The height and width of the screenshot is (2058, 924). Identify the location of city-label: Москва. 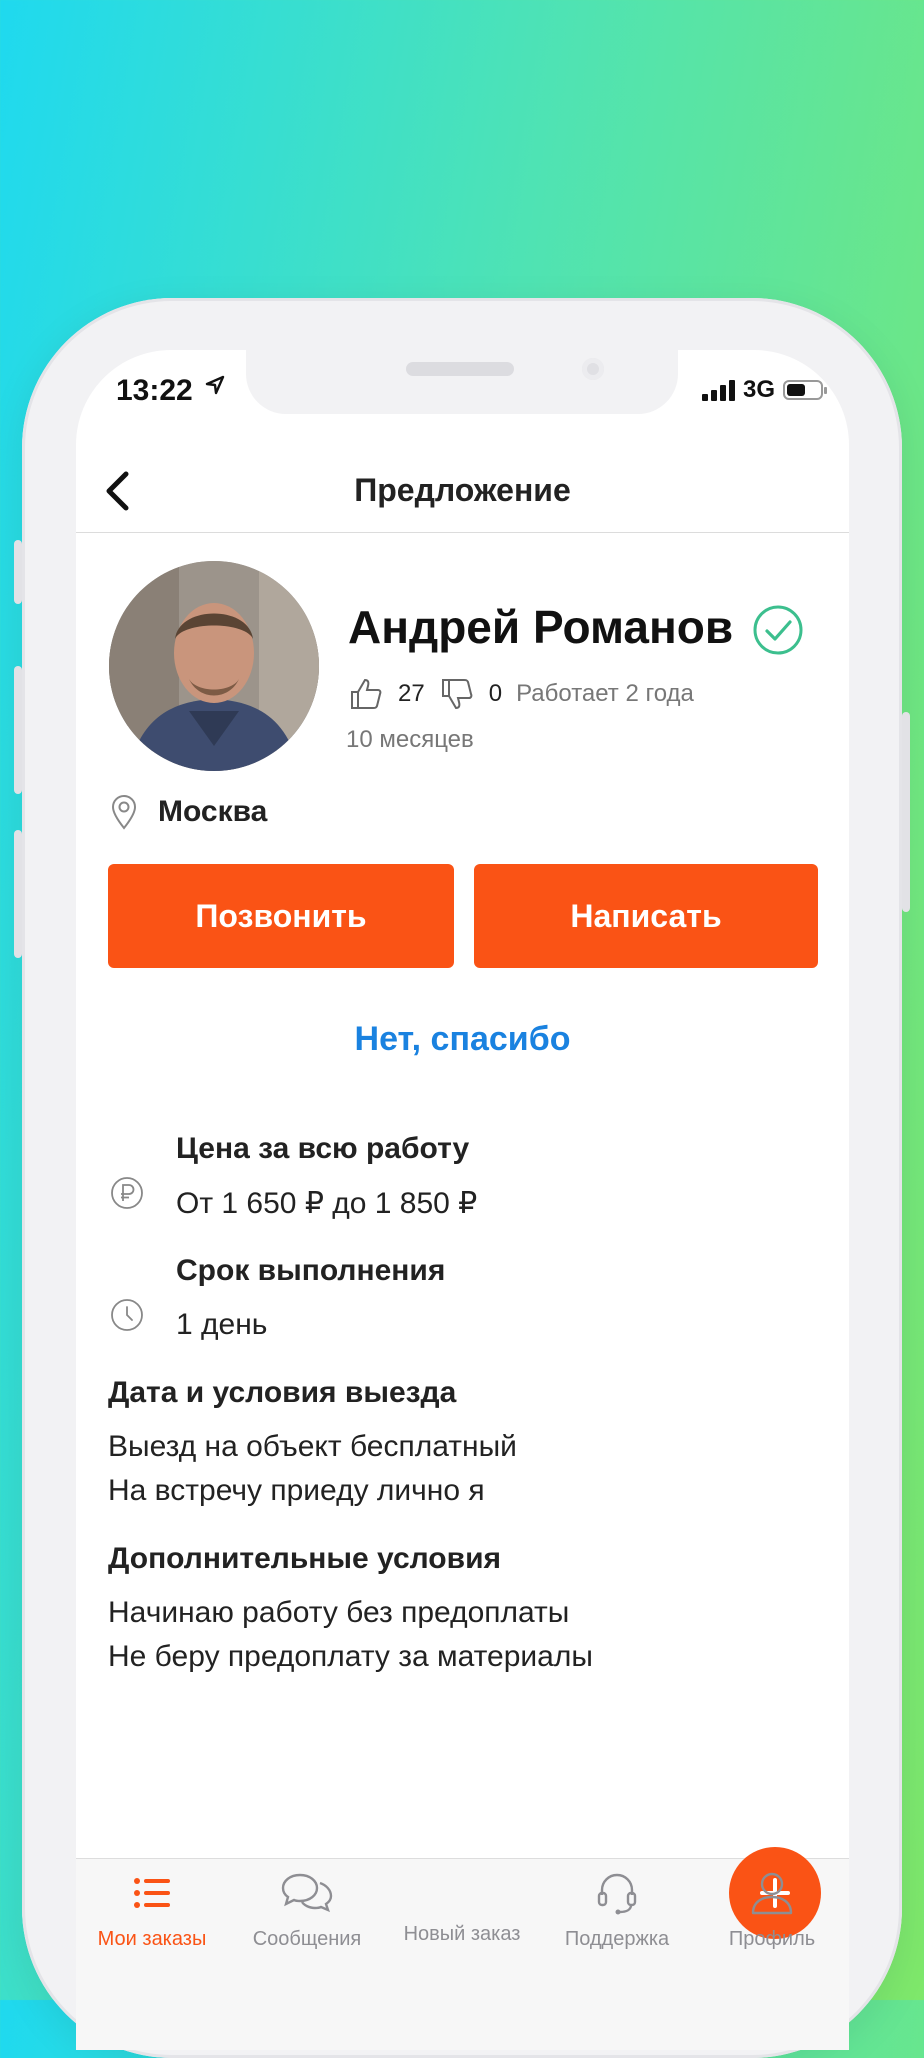
(213, 811).